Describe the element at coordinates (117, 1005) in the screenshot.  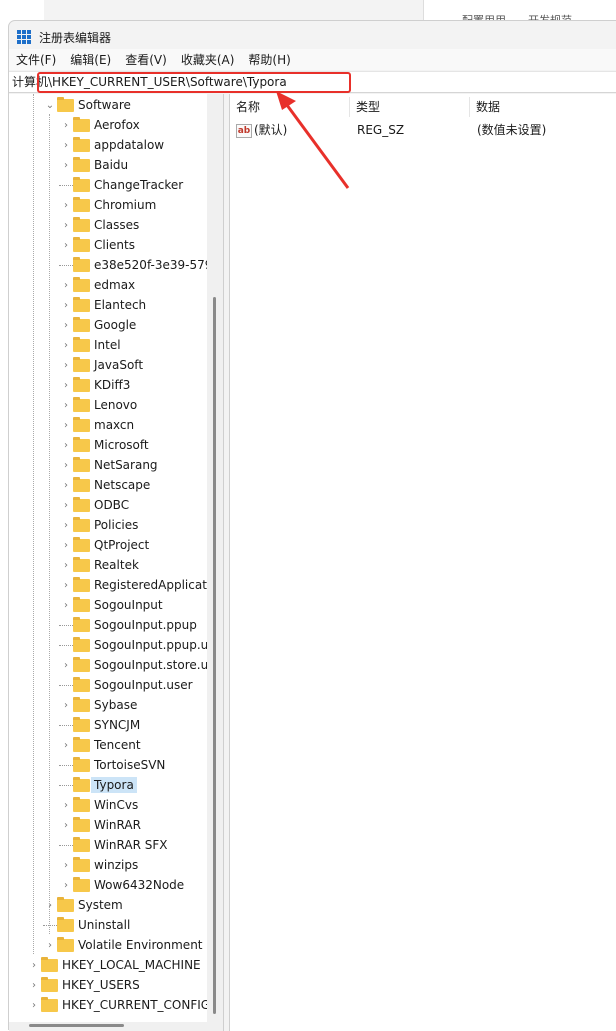
I see `tree-root-item: › HKEY_CURRENT_CONFIG` at that location.